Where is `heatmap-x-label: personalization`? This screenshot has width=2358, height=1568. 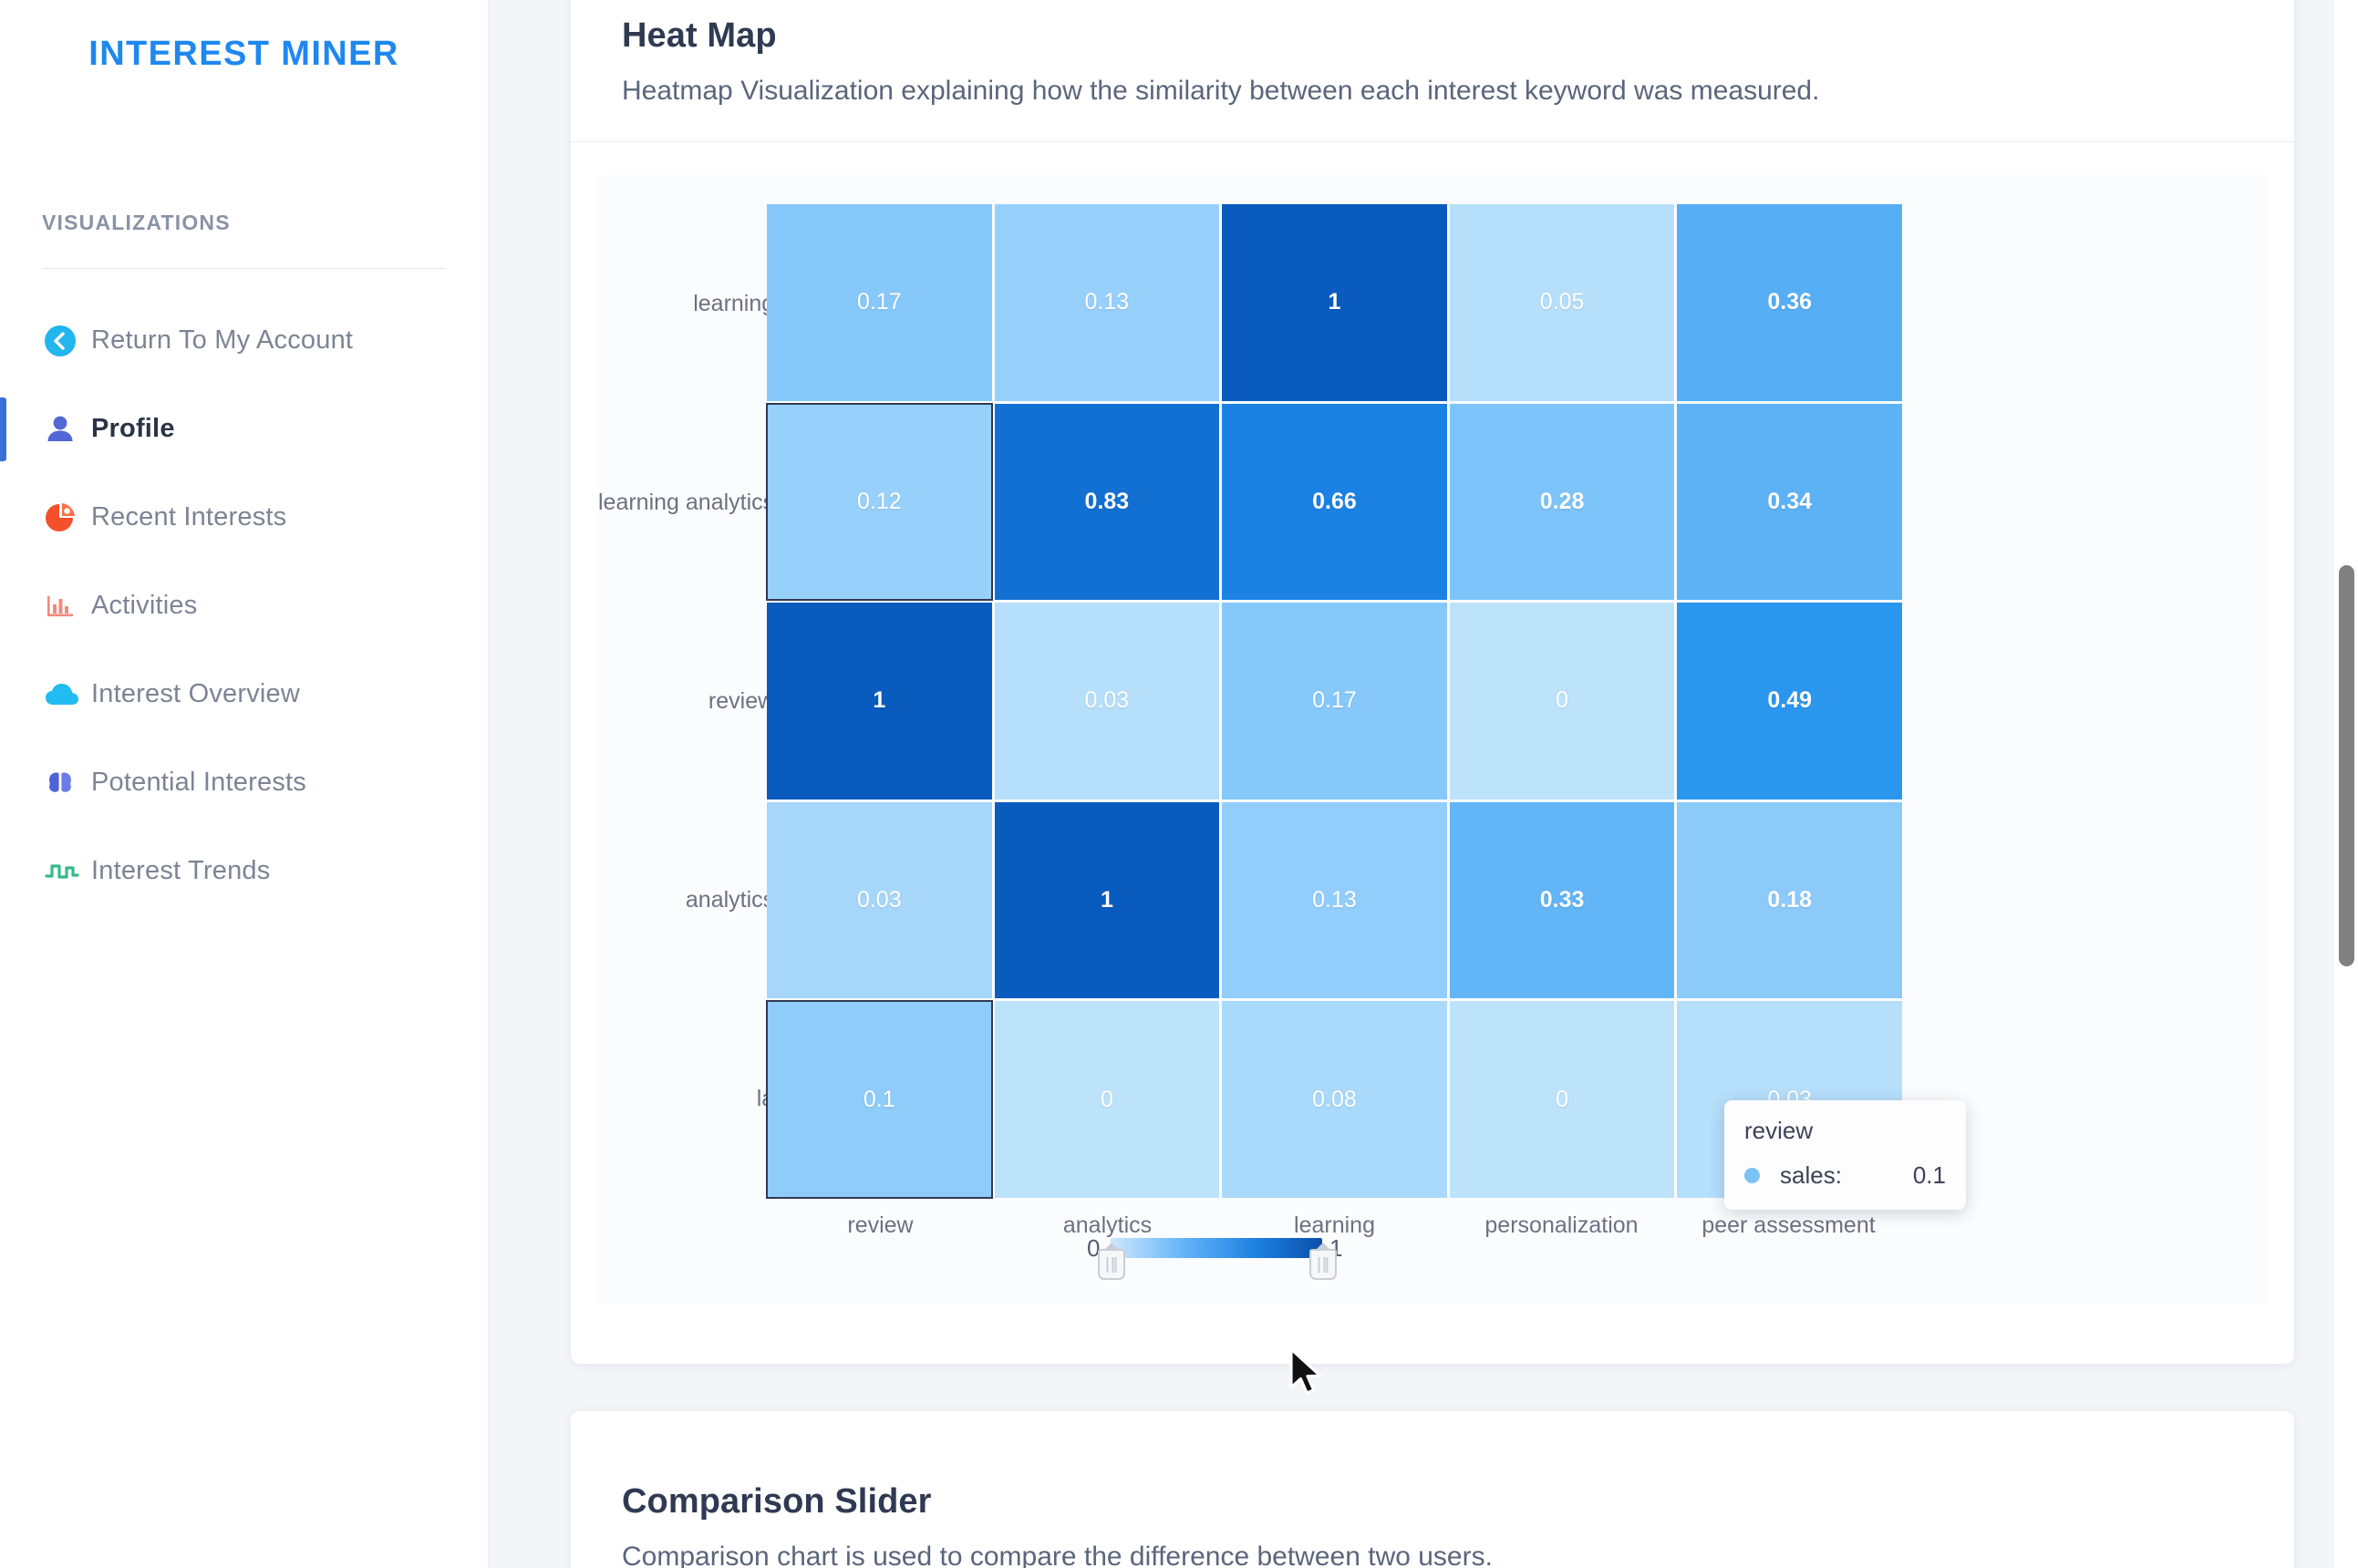
heatmap-x-label: personalization is located at coordinates (1561, 1225).